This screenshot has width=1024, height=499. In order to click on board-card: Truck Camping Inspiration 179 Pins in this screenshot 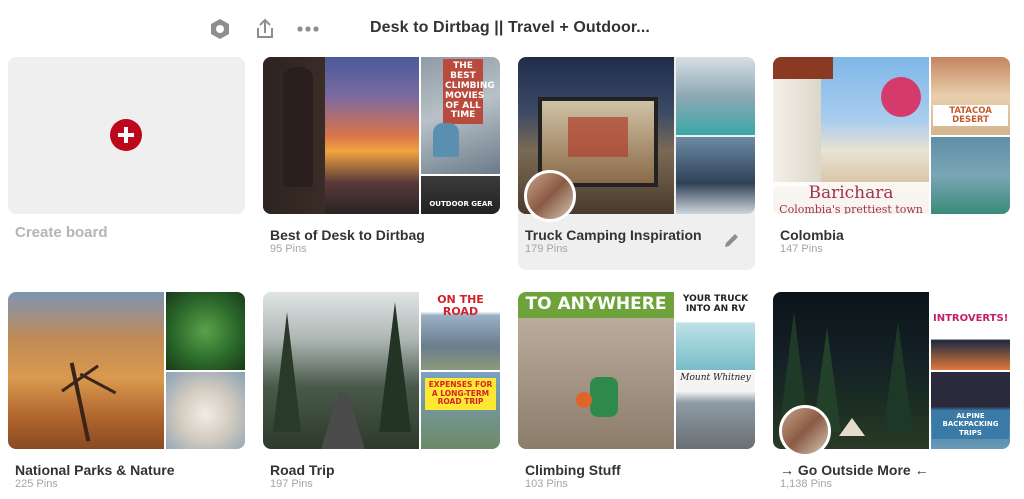, I will do `click(636, 163)`.